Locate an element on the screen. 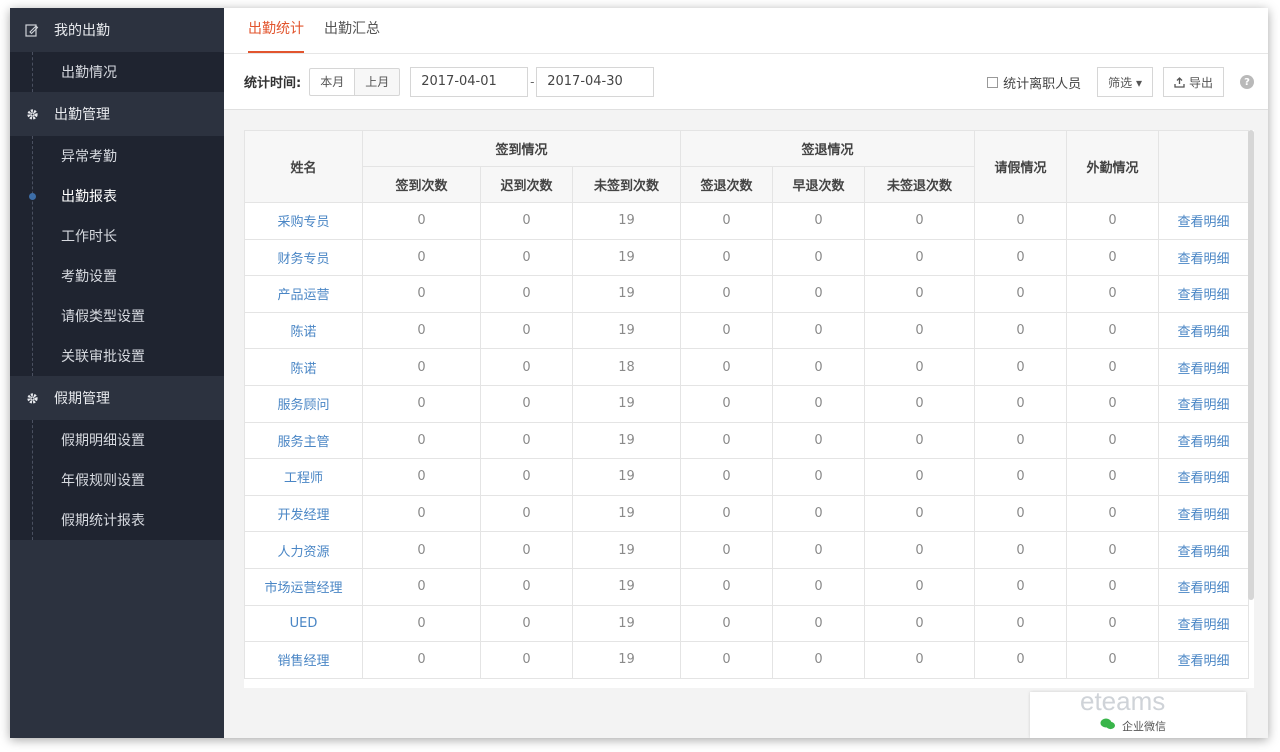 Image resolution: width=1280 pixels, height=752 pixels. sidebar-item-label: 出勤报表 is located at coordinates (89, 197).